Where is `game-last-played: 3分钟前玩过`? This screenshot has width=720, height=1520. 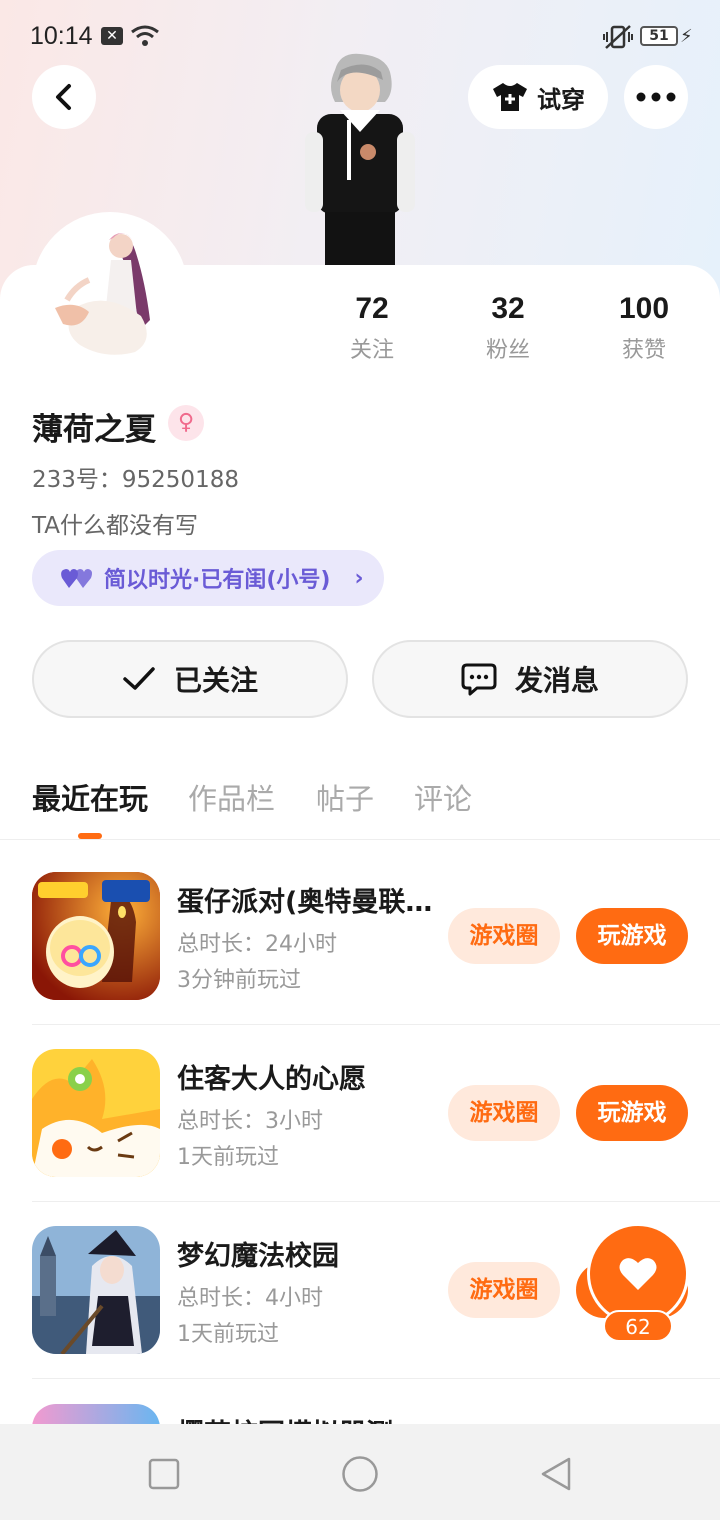 game-last-played: 3分钟前玩过 is located at coordinates (239, 980).